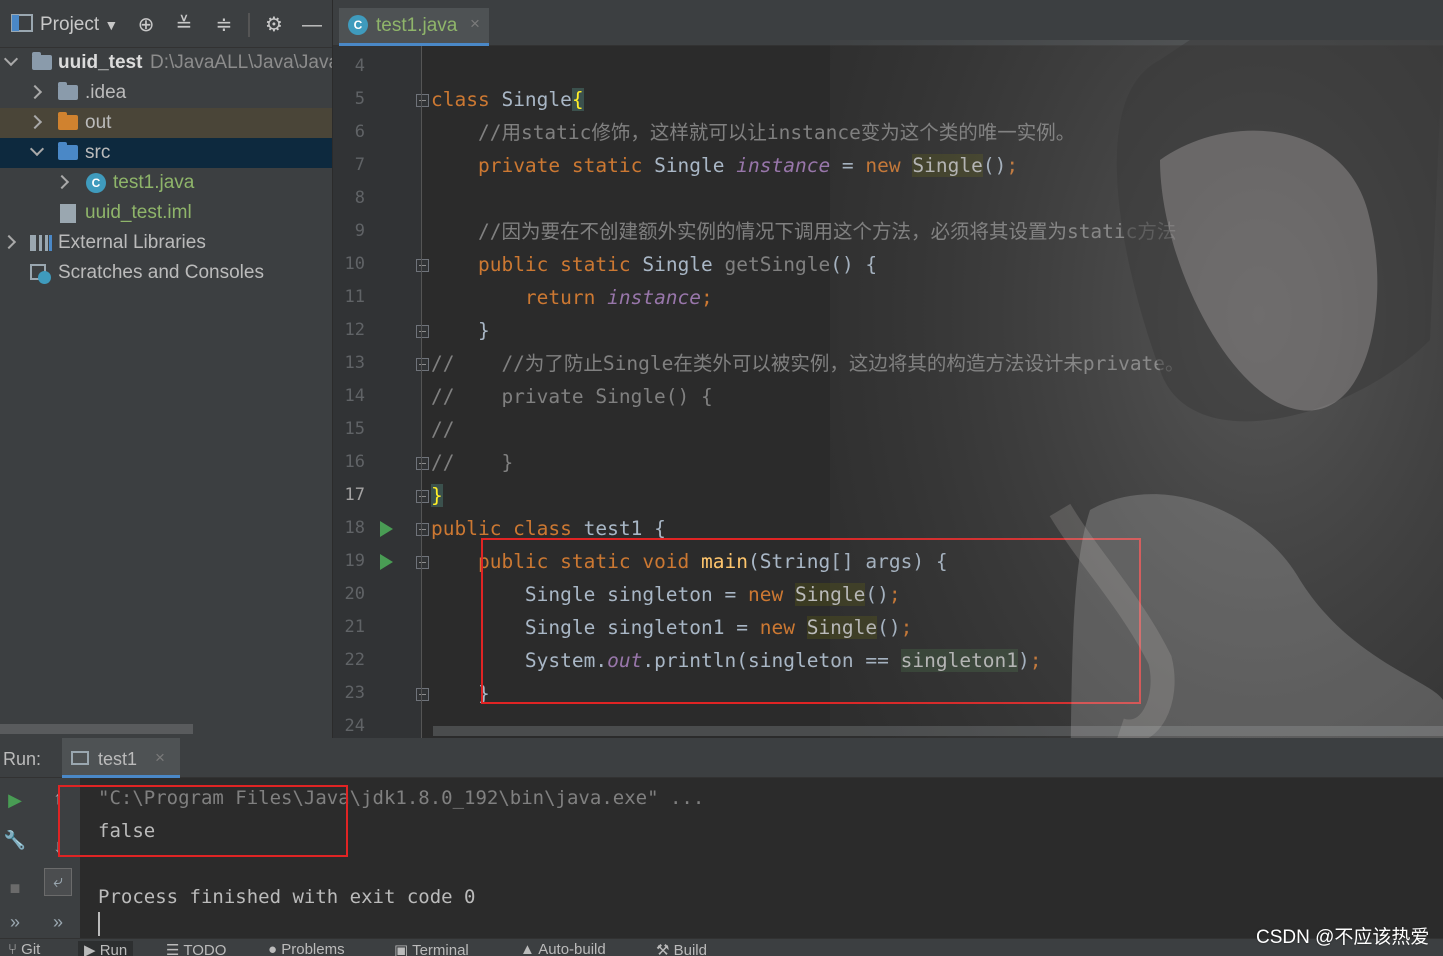 This screenshot has width=1443, height=956. What do you see at coordinates (224, 25) in the screenshot?
I see `collapse-all-icon: ≑` at bounding box center [224, 25].